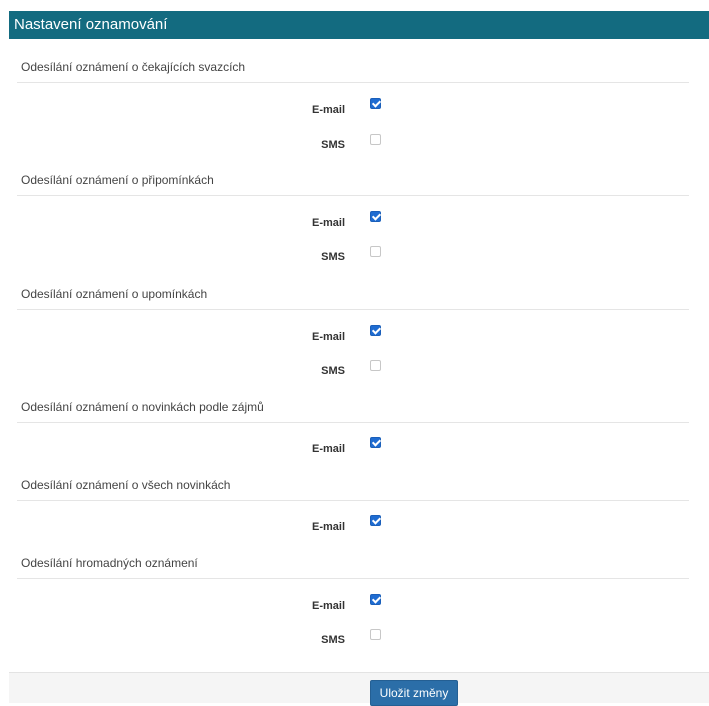  I want to click on bulk-notifications-sms-checkbox, so click(375, 634).